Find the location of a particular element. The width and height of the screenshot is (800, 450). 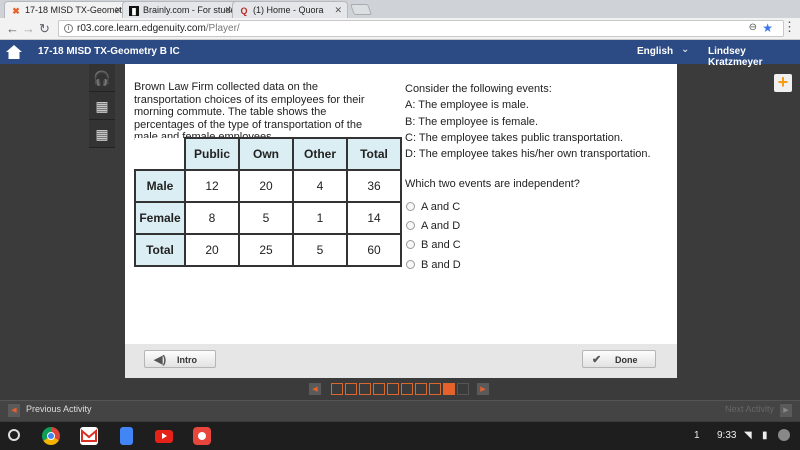

home-icon is located at coordinates (14, 52).